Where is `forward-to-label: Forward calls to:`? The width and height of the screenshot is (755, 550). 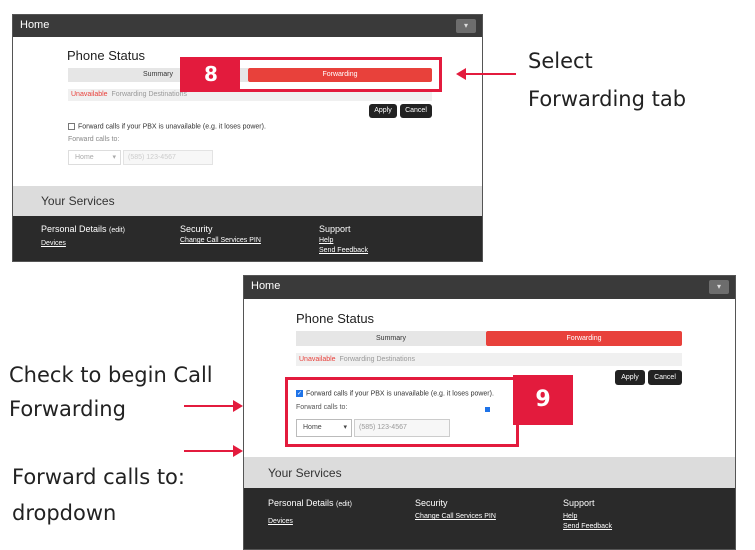 forward-to-label: Forward calls to: is located at coordinates (94, 139).